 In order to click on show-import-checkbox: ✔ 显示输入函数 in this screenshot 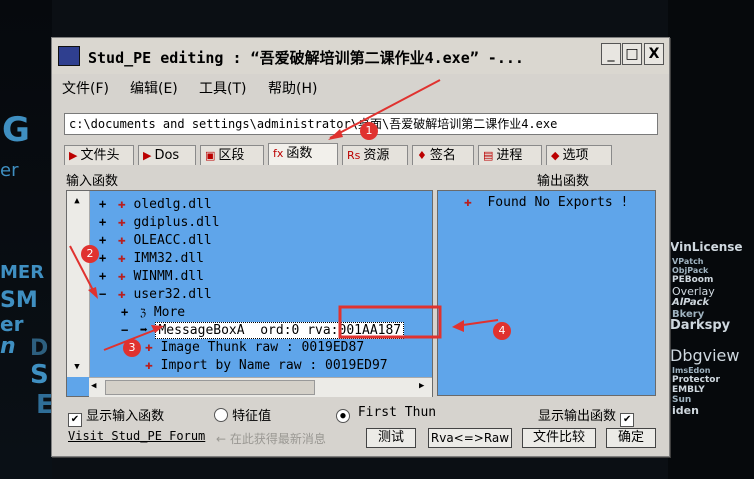, I will do `click(116, 416)`.